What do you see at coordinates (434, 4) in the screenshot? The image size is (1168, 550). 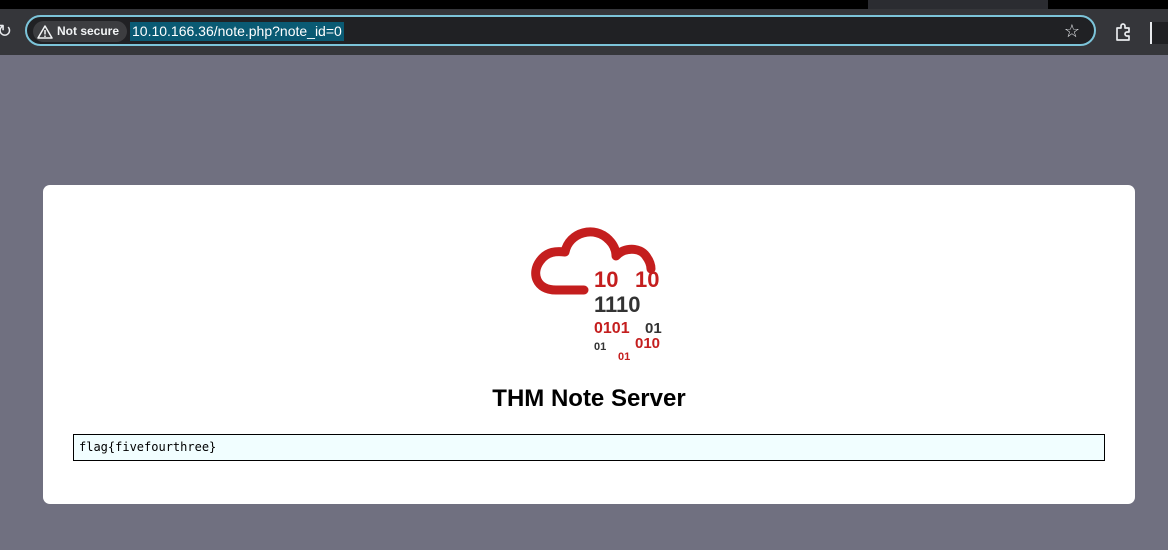 I see `active-tab-edge` at bounding box center [434, 4].